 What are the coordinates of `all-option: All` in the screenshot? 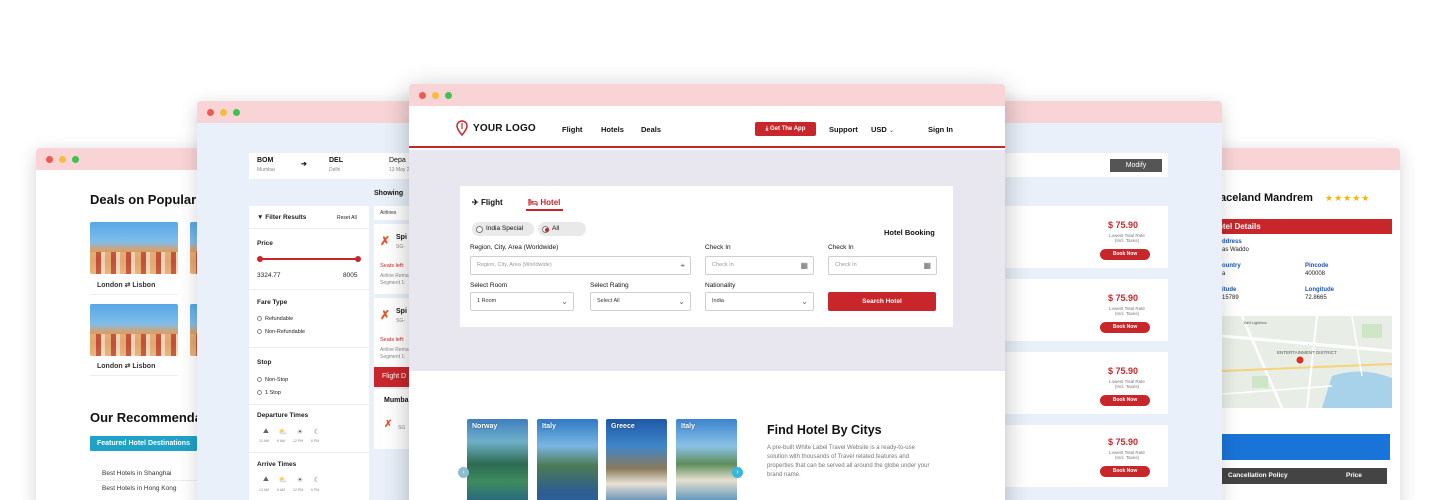 It's located at (562, 229).